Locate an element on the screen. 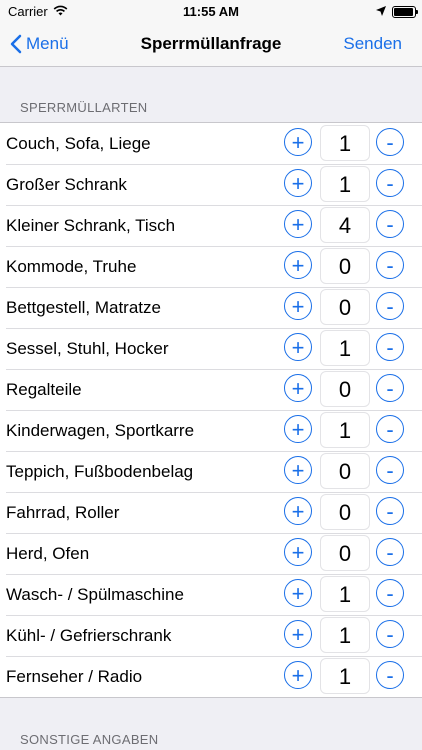 The width and height of the screenshot is (422, 750). item-label: Wasch- / Spülmaschine is located at coordinates (95, 594).